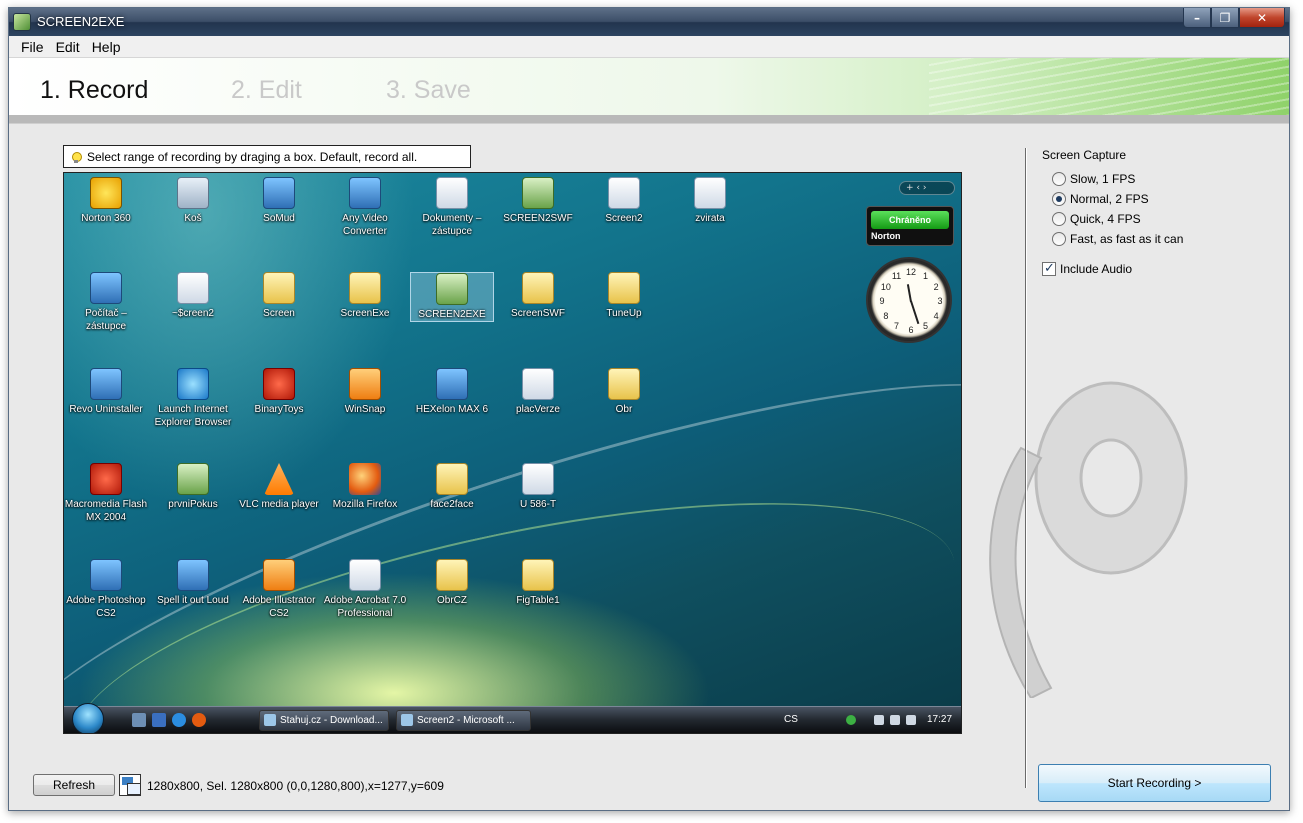  I want to click on desktop-icon: Koš, so click(193, 201).